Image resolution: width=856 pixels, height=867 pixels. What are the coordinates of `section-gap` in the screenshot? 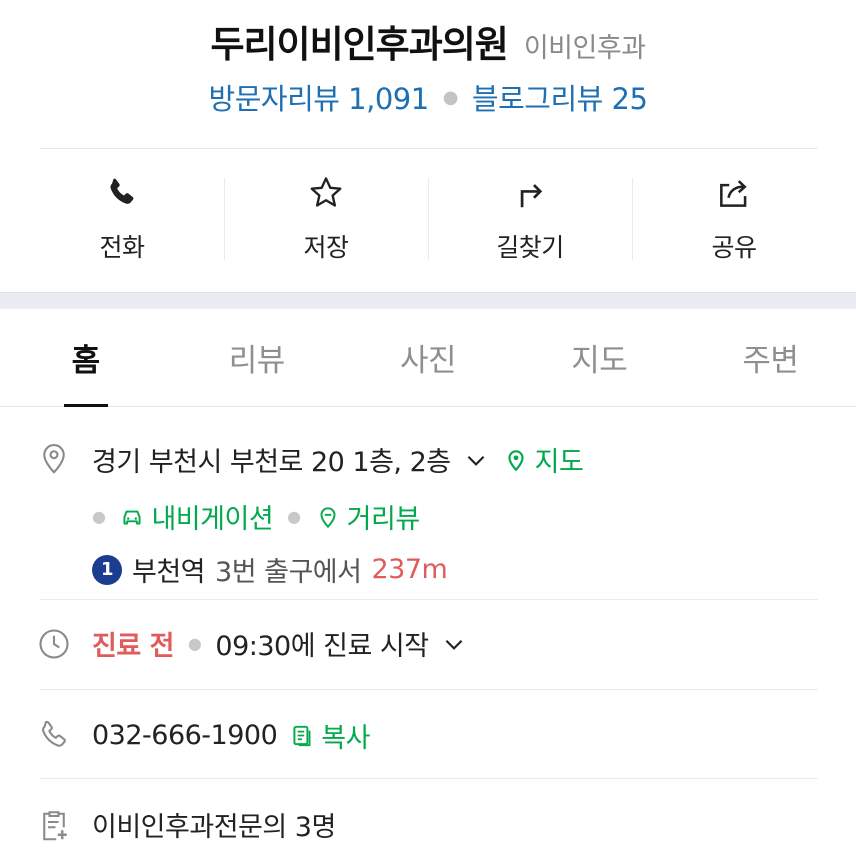 It's located at (428, 300).